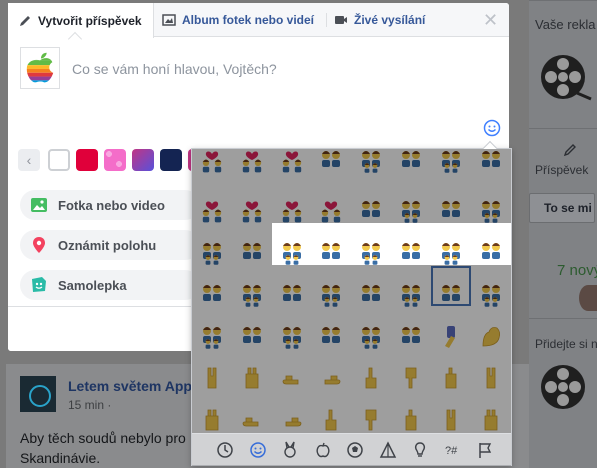 Image resolution: width=597 pixels, height=468 pixels. Describe the element at coordinates (323, 450) in the screenshot. I see `food-icon` at that location.